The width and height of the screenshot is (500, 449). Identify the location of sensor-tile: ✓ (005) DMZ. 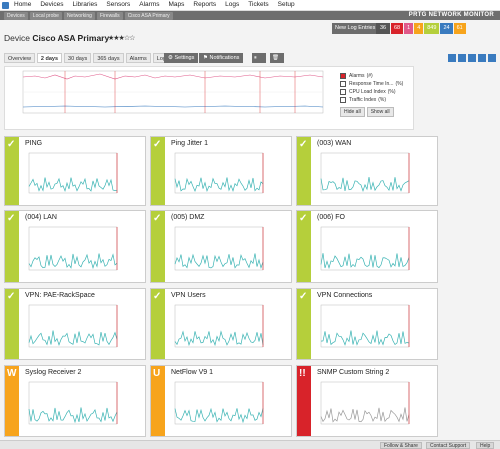
(221, 246).